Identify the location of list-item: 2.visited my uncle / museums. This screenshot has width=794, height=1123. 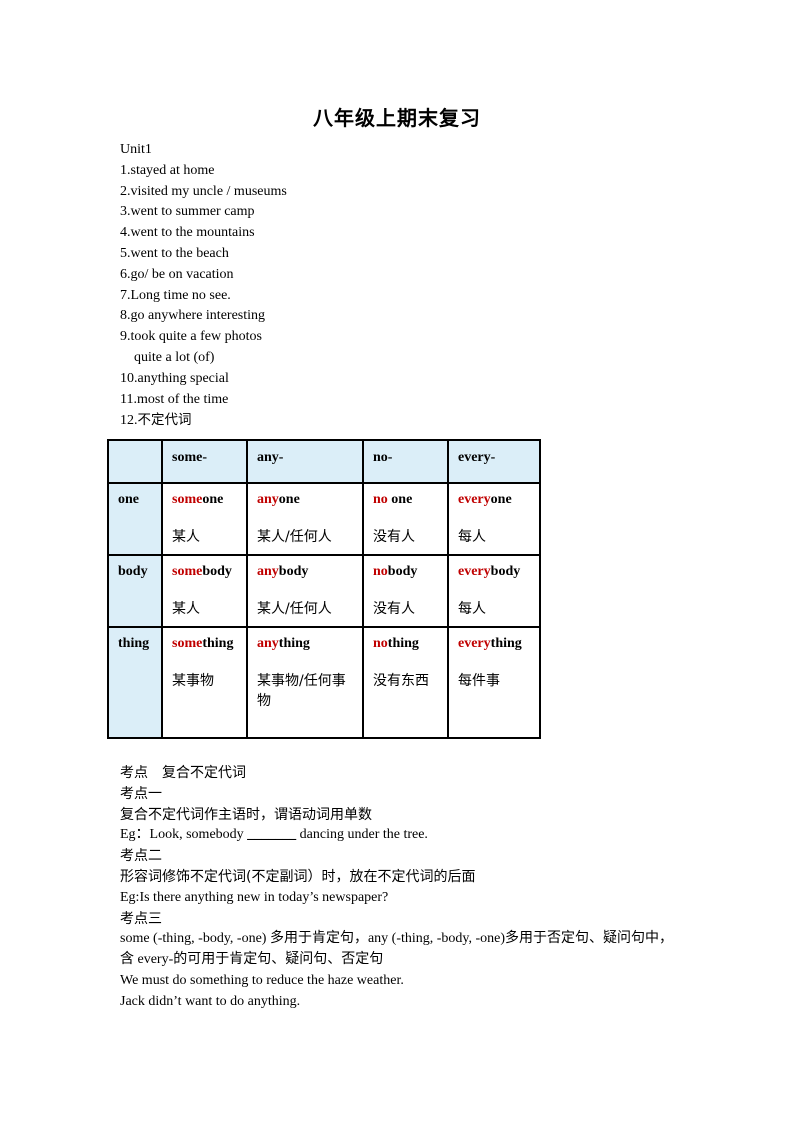
(203, 191).